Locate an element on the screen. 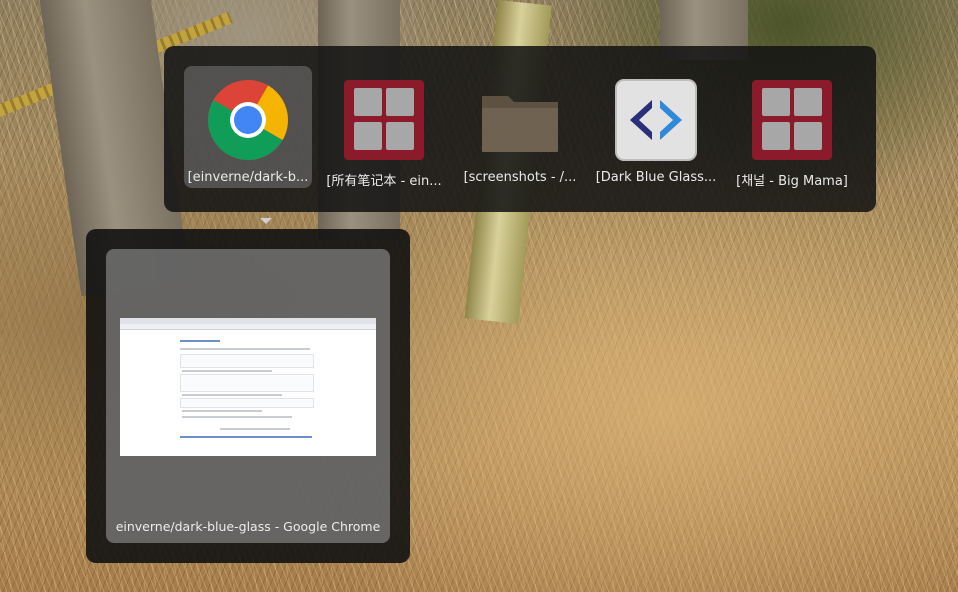 The width and height of the screenshot is (958, 592). chrome-icon is located at coordinates (248, 120).